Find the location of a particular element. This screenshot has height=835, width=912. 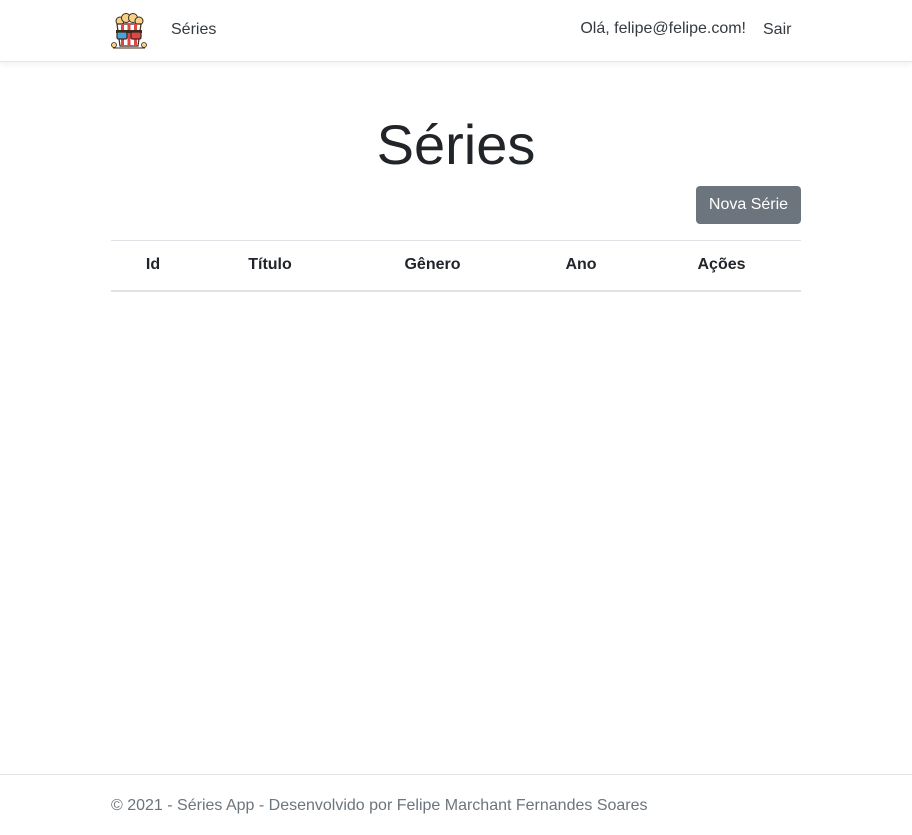

column-header-title: Título is located at coordinates (270, 266).